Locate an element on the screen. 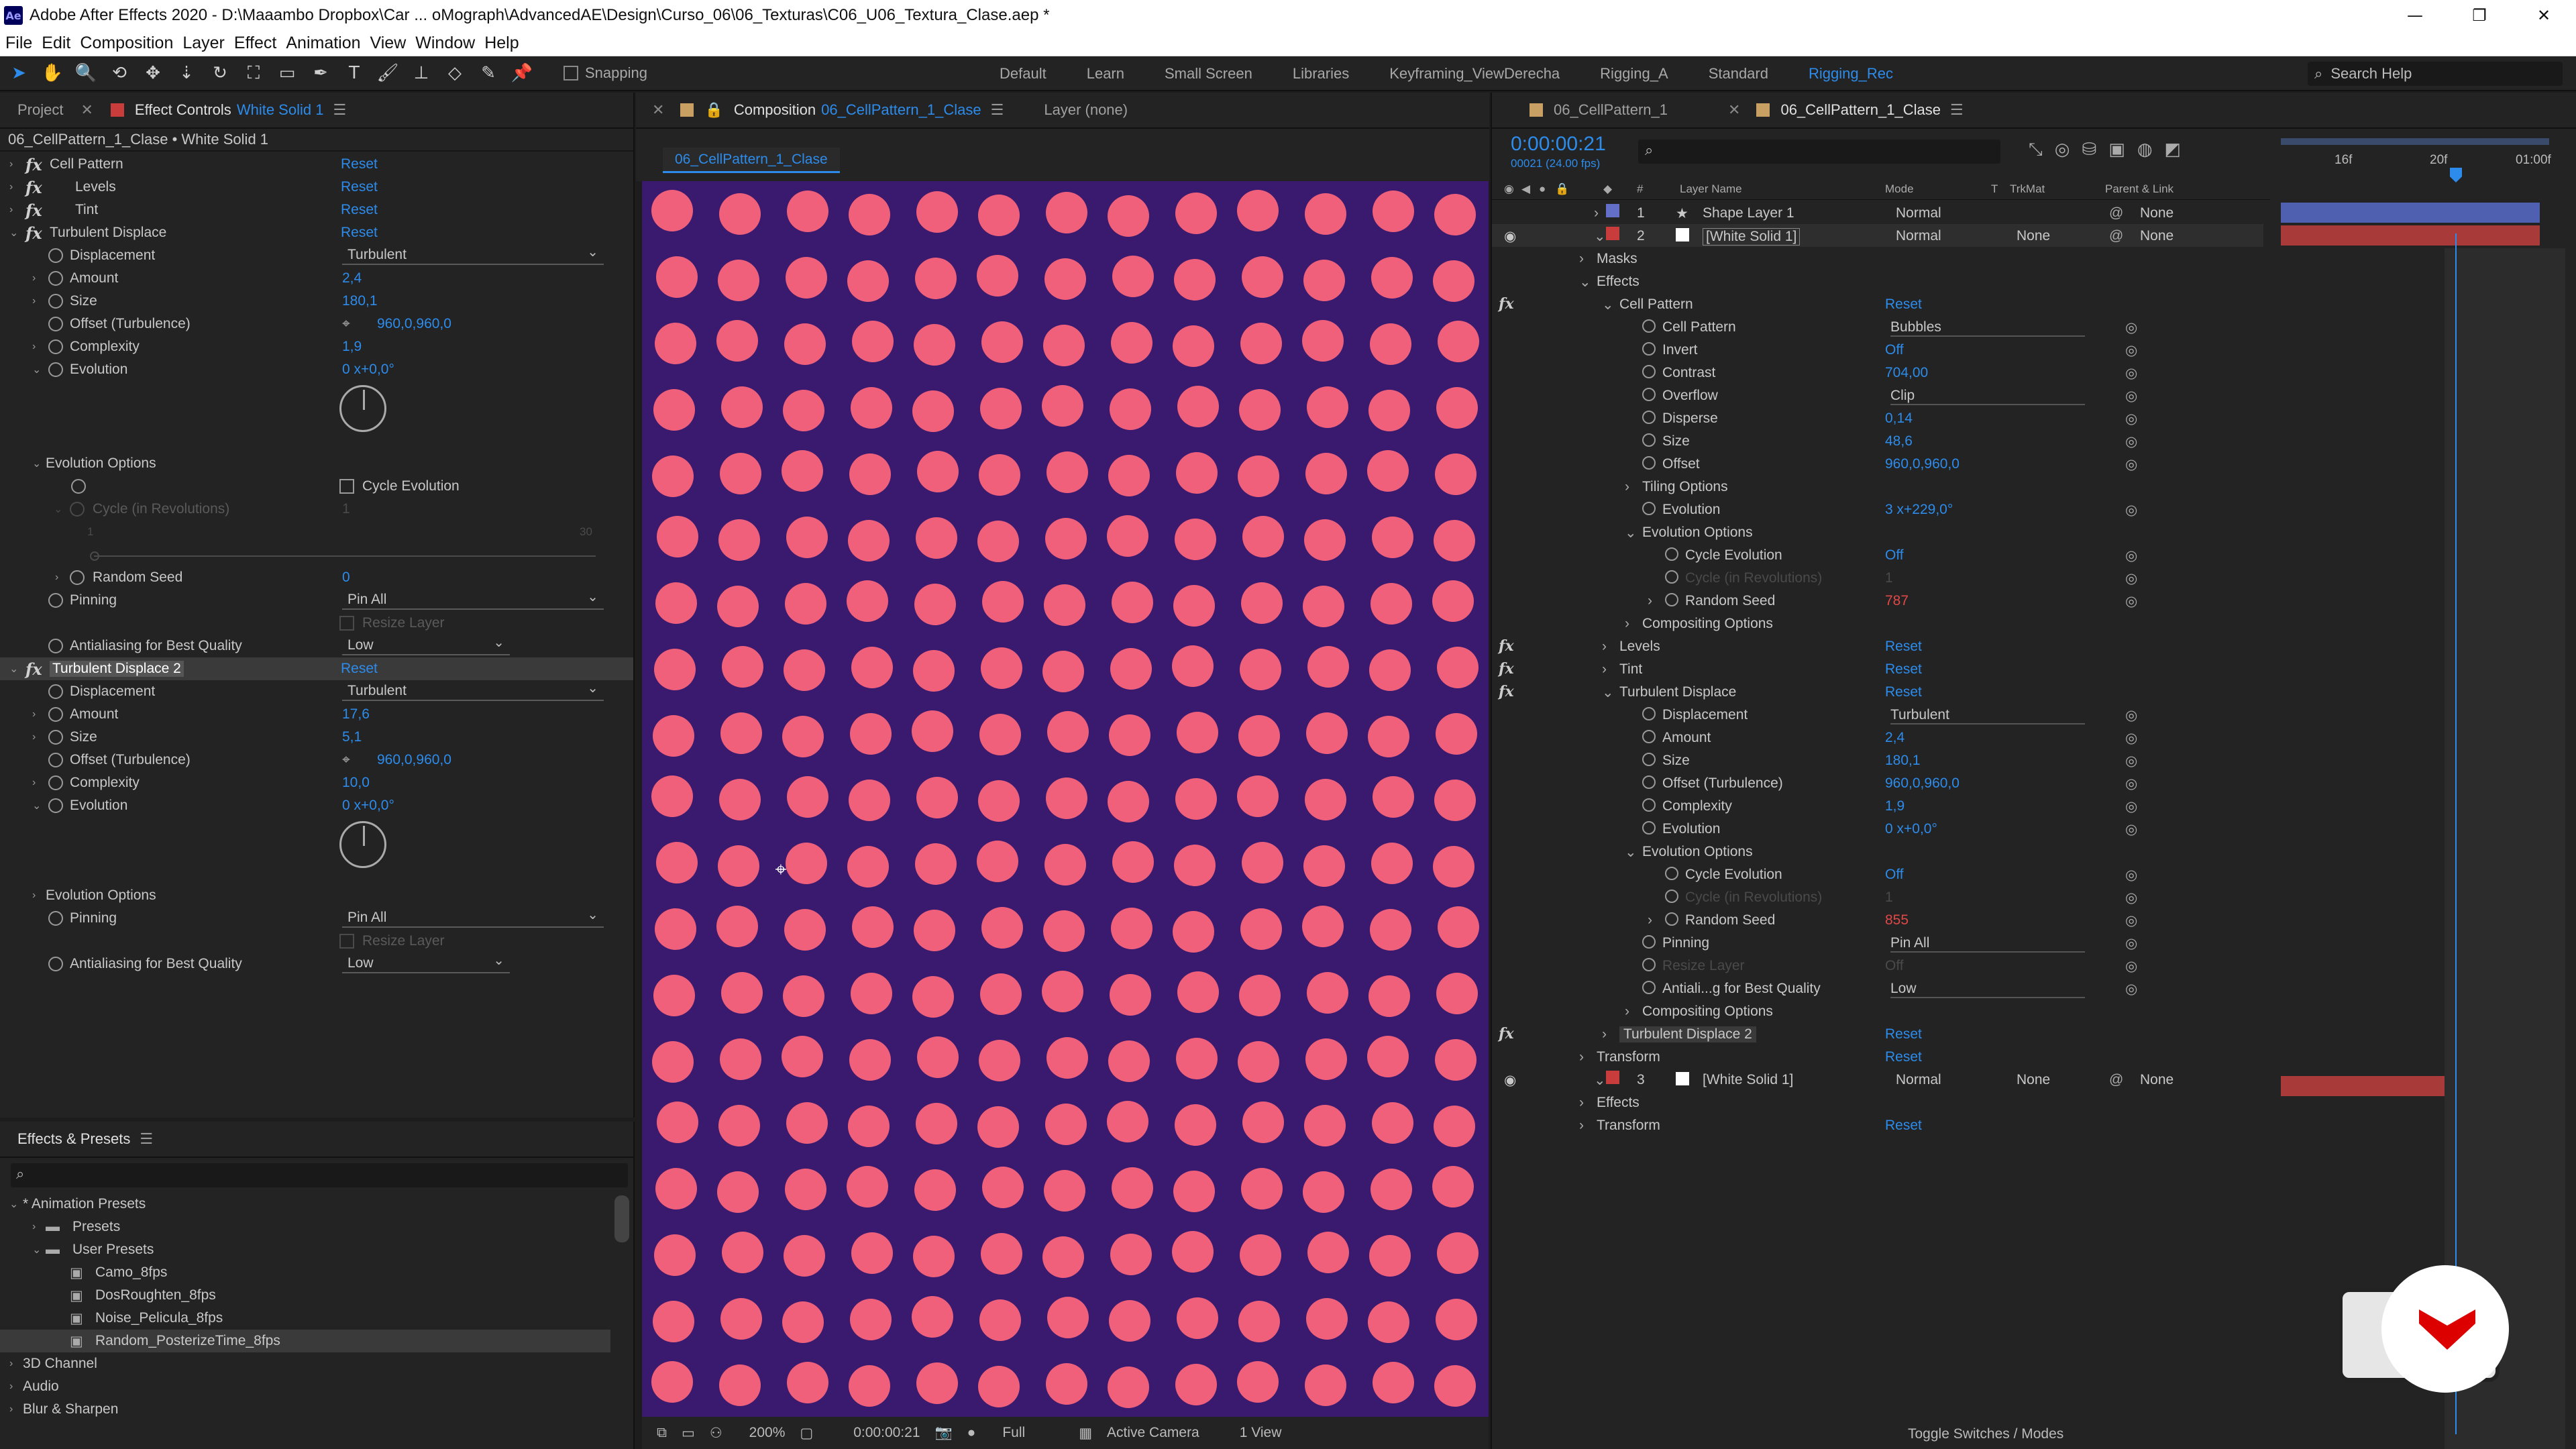 The image size is (2576, 1449). property-dropdown: Bubbles is located at coordinates (1987, 328).